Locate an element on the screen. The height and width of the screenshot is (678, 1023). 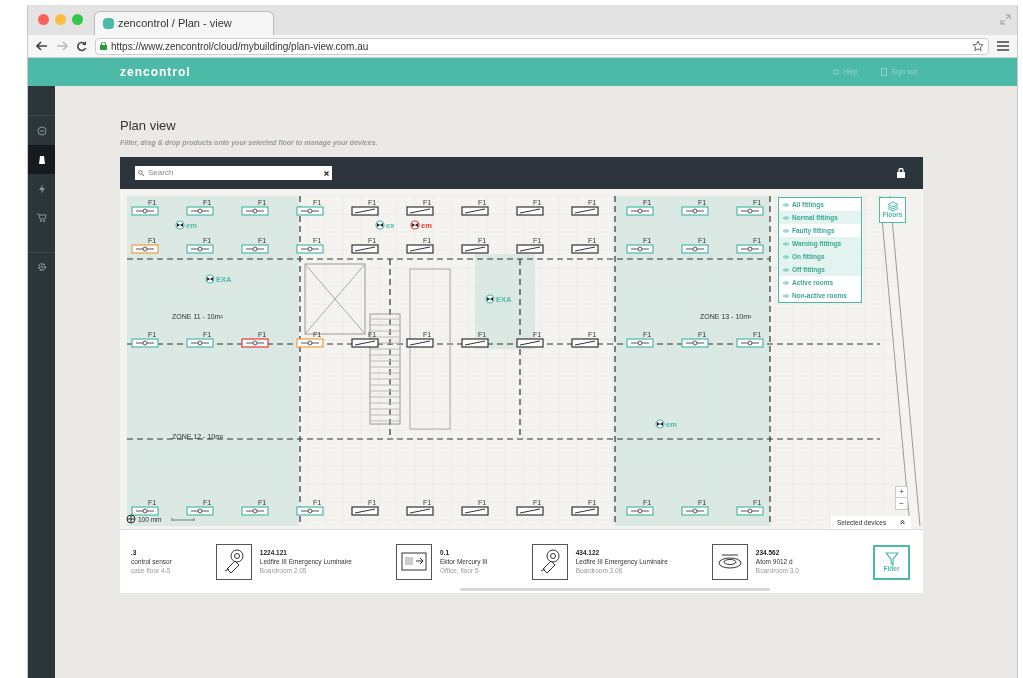
star-icon is located at coordinates (978, 46).